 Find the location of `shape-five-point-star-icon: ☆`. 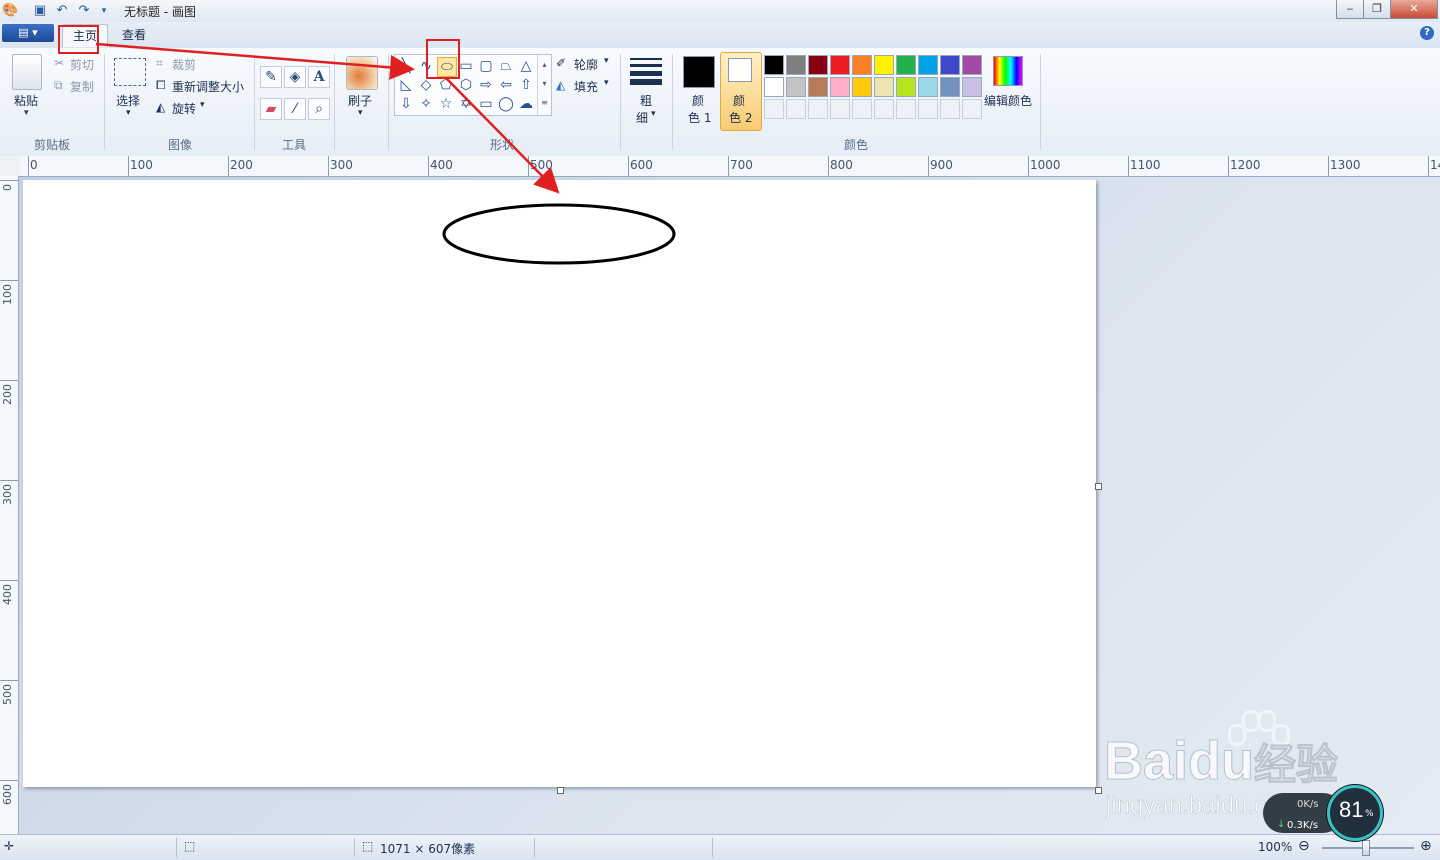

shape-five-point-star-icon: ☆ is located at coordinates (446, 104).